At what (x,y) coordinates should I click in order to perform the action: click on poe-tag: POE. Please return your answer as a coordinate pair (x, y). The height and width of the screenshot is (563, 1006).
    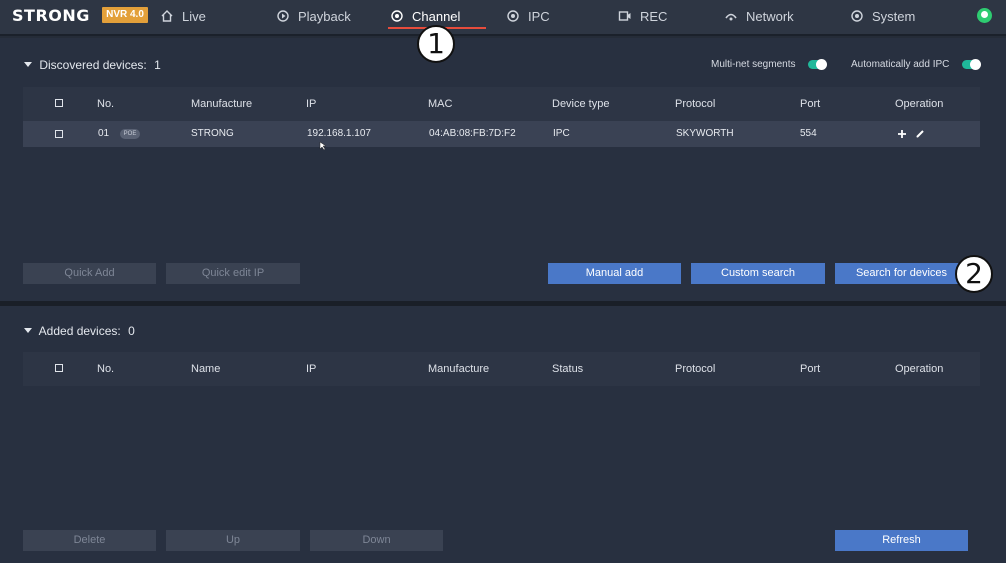
    Looking at the image, I should click on (130, 134).